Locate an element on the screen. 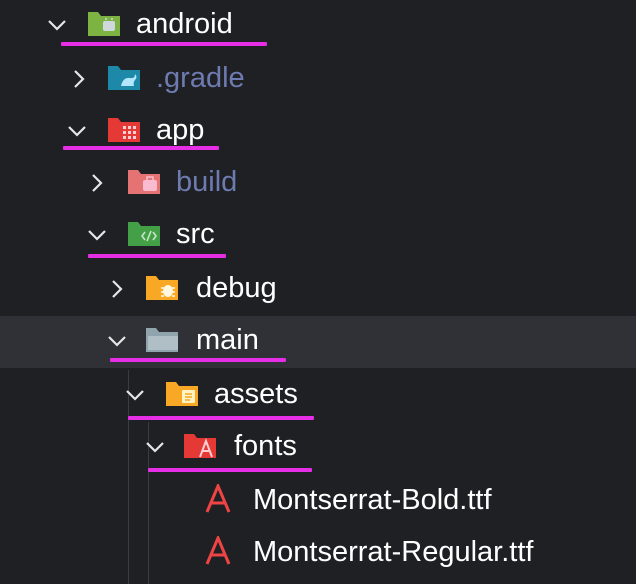 The width and height of the screenshot is (636, 584). src-folder-icon is located at coordinates (144, 233).